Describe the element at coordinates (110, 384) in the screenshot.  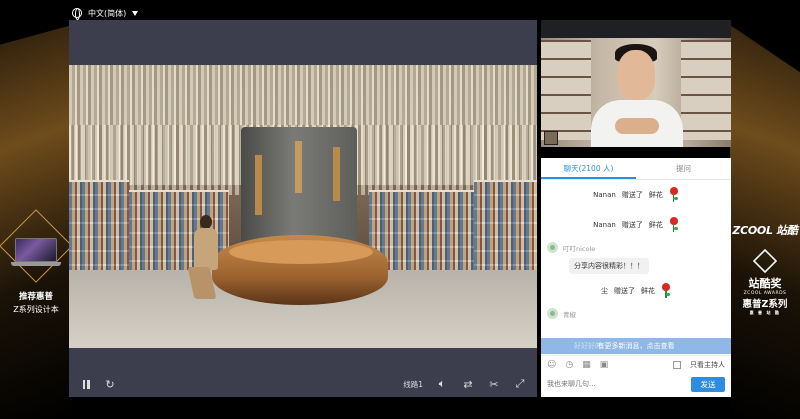
I see `refresh-icon: ↻` at that location.